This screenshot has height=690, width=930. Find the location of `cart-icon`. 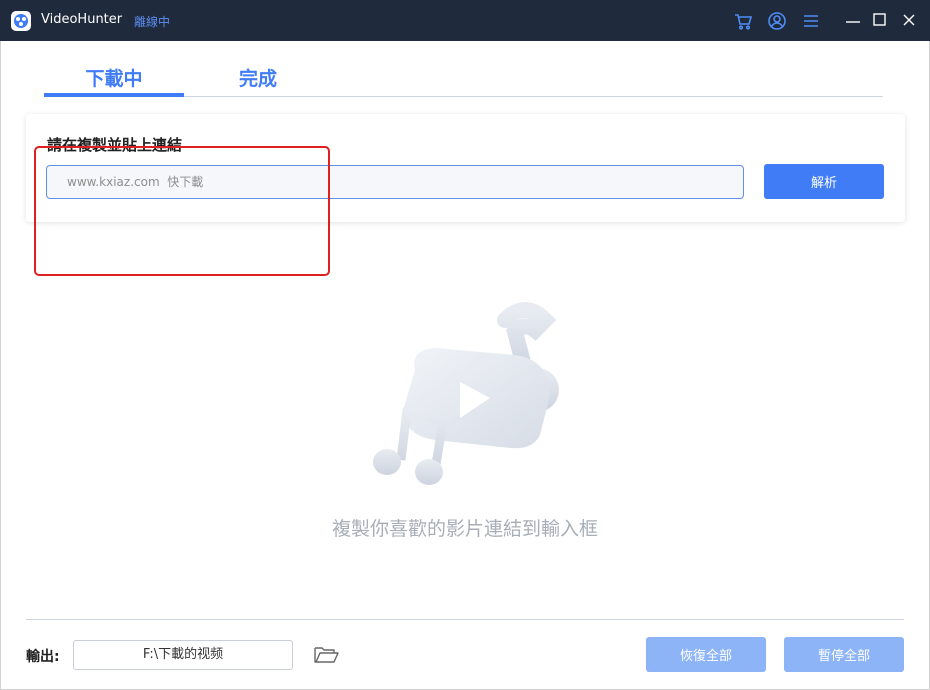

cart-icon is located at coordinates (743, 21).